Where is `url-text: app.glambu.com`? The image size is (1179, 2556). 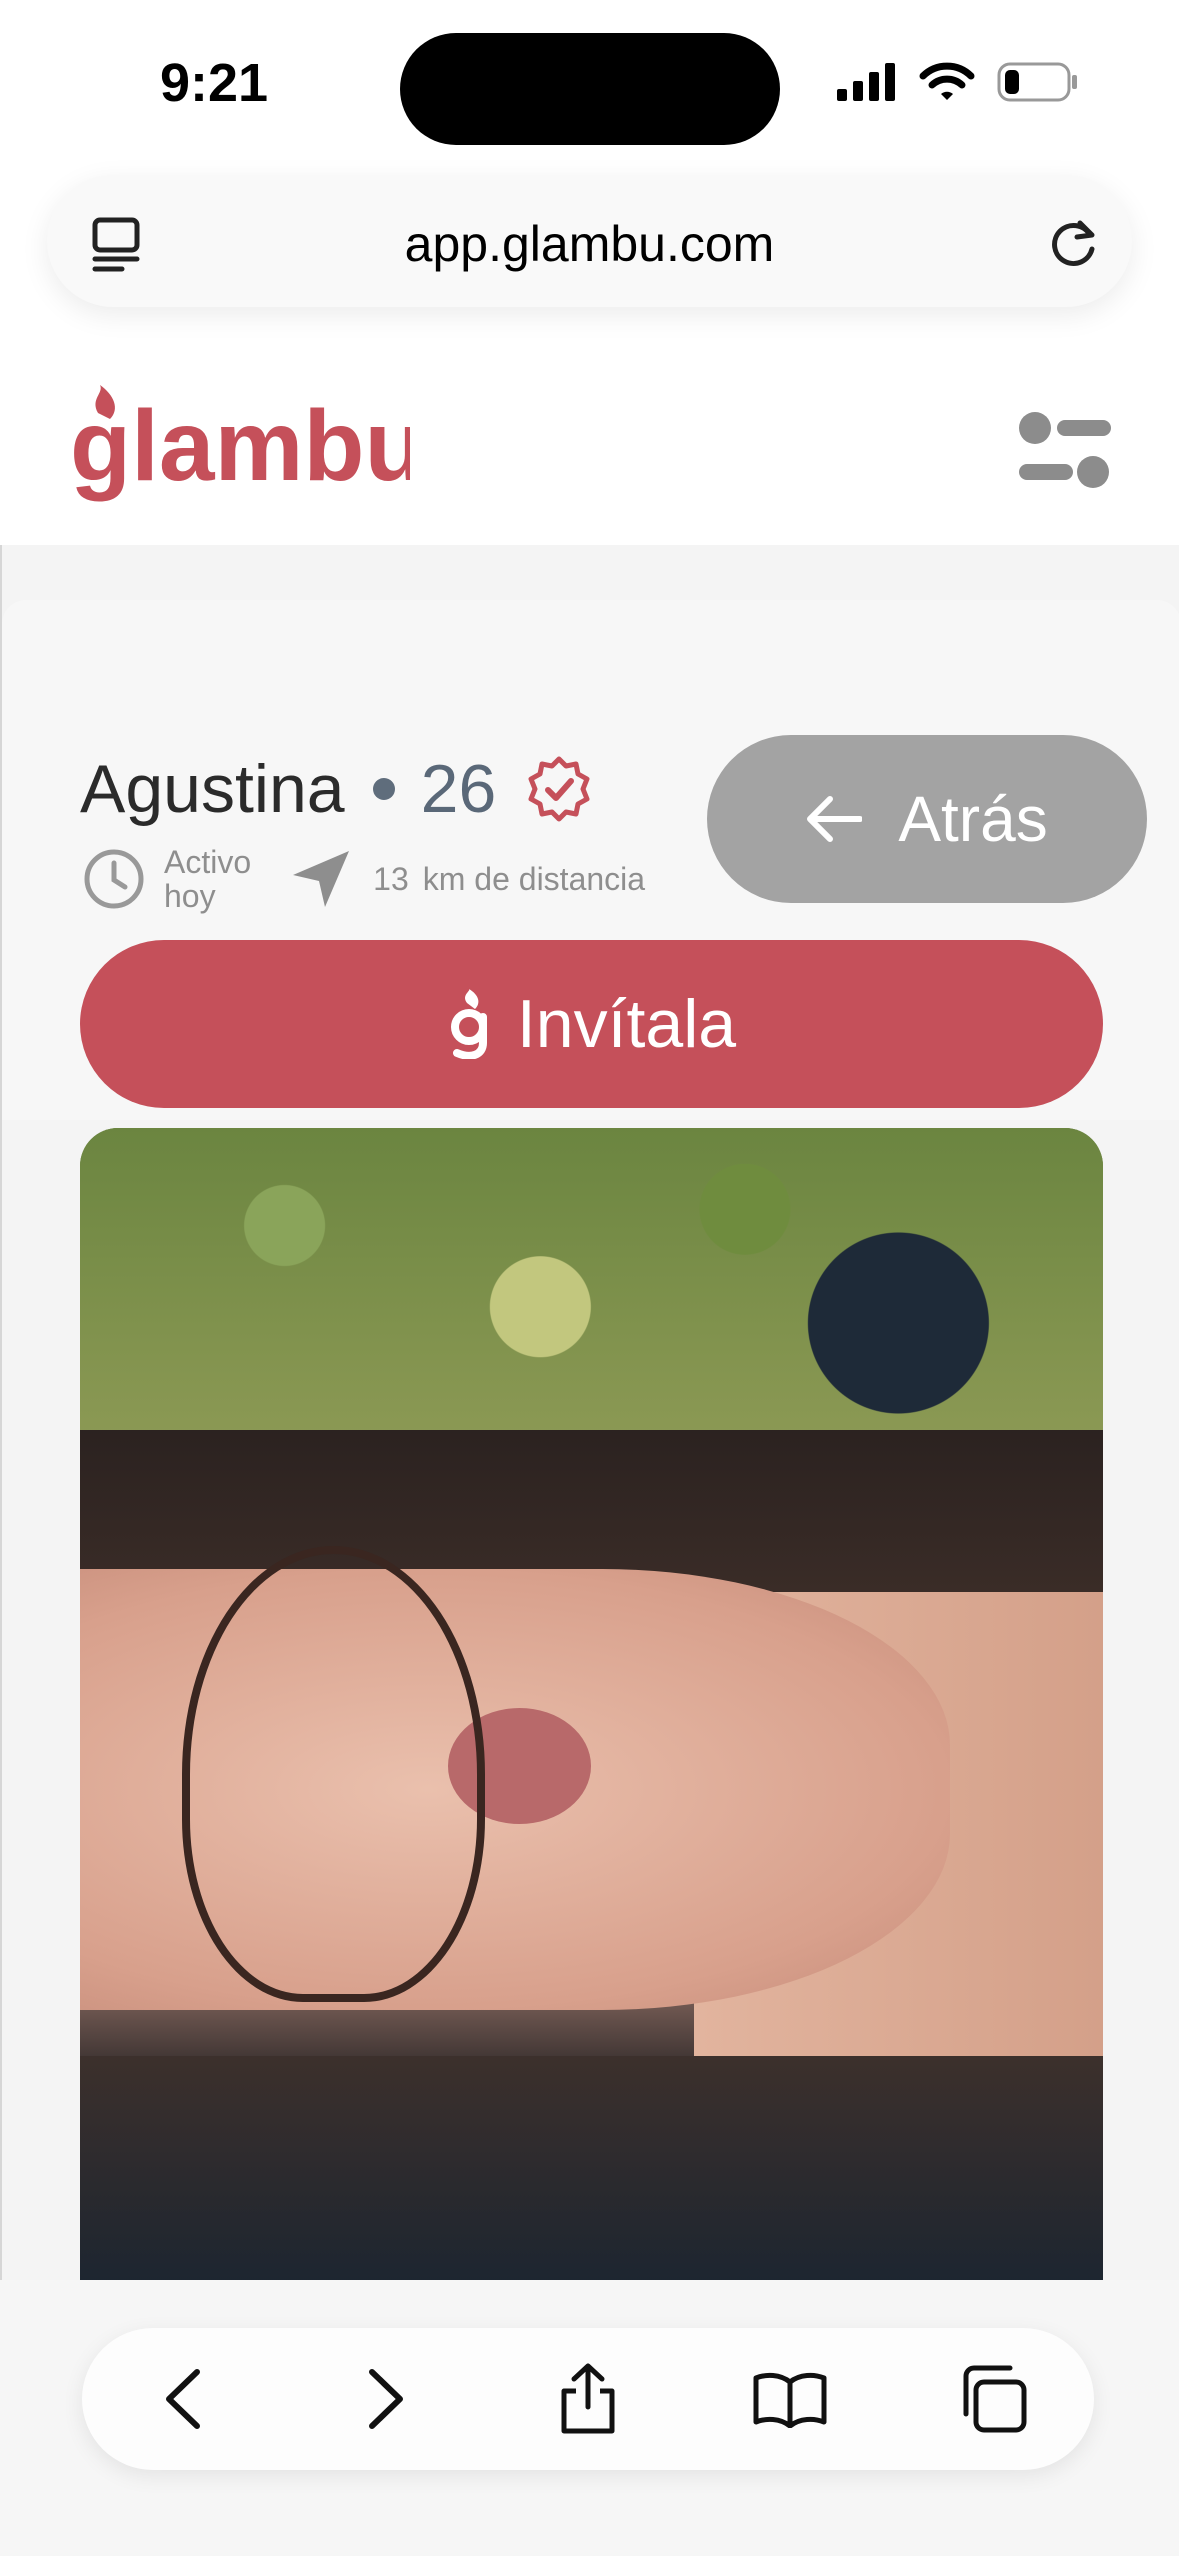
url-text: app.glambu.com is located at coordinates (589, 244).